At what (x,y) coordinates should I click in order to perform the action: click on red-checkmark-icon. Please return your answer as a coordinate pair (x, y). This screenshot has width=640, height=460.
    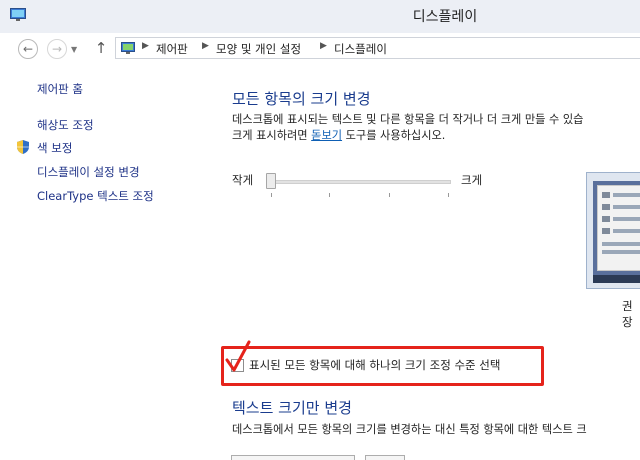
    Looking at the image, I should click on (238, 356).